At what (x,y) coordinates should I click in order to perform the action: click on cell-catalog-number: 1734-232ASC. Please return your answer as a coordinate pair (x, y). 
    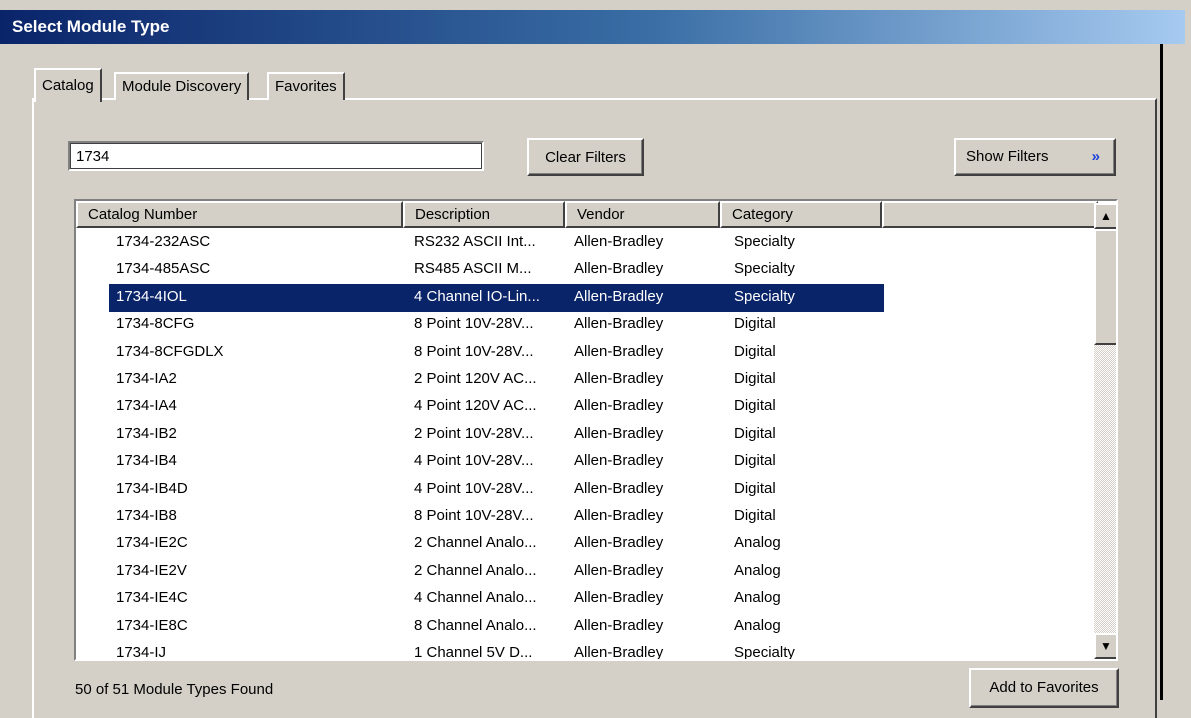
    Looking at the image, I should click on (163, 241).